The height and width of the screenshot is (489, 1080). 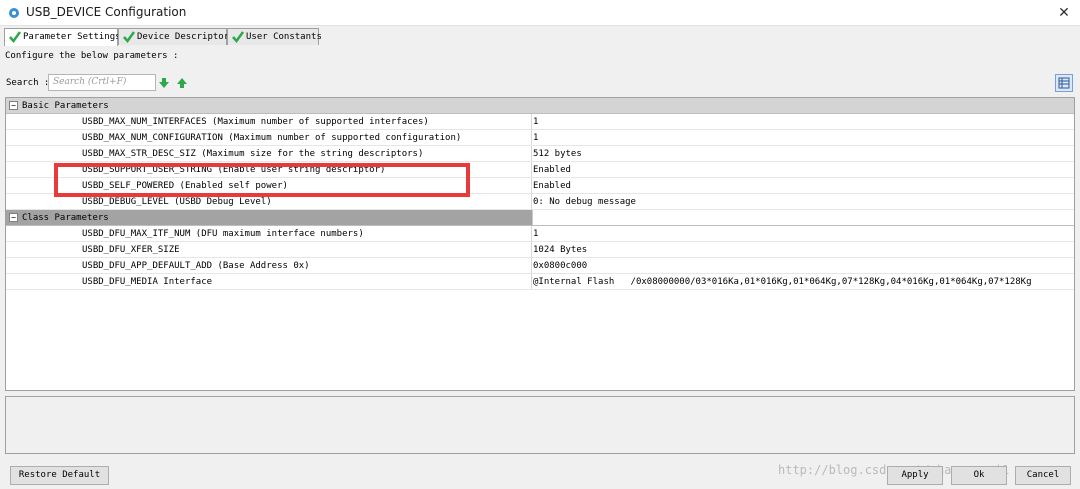 I want to click on group-label: Basic Parameters, so click(x=65, y=106).